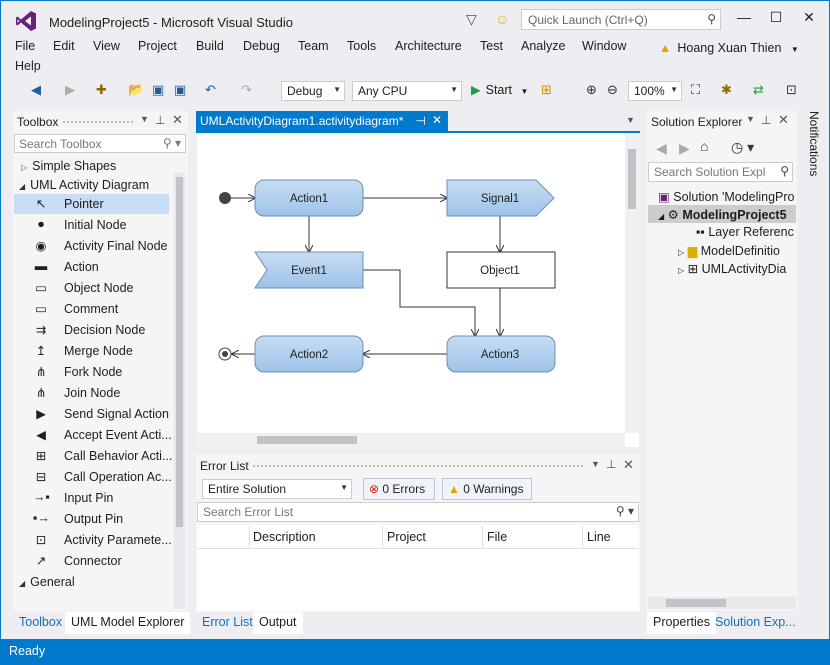 This screenshot has width=830, height=665. Describe the element at coordinates (91, 351) in the screenshot. I see `tool-merge-node: ↥ Merge Node` at that location.